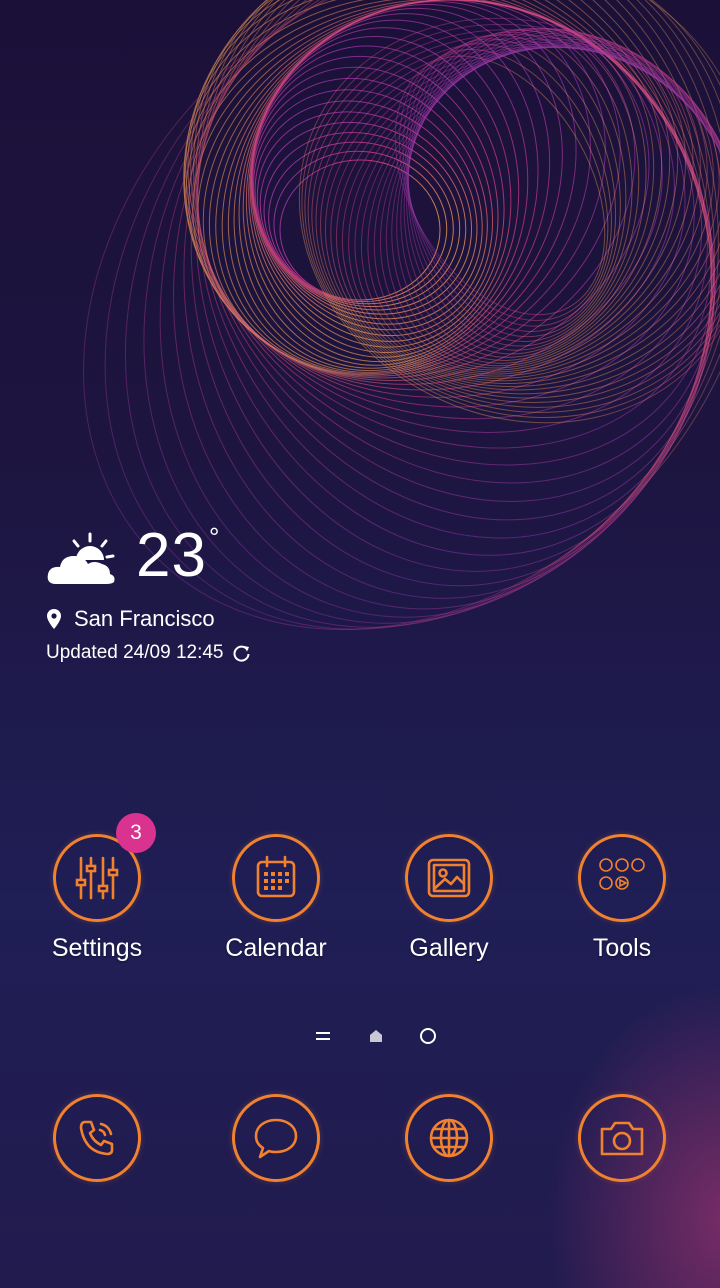 This screenshot has height=1288, width=720. What do you see at coordinates (323, 1036) in the screenshot?
I see `menu-indicator` at bounding box center [323, 1036].